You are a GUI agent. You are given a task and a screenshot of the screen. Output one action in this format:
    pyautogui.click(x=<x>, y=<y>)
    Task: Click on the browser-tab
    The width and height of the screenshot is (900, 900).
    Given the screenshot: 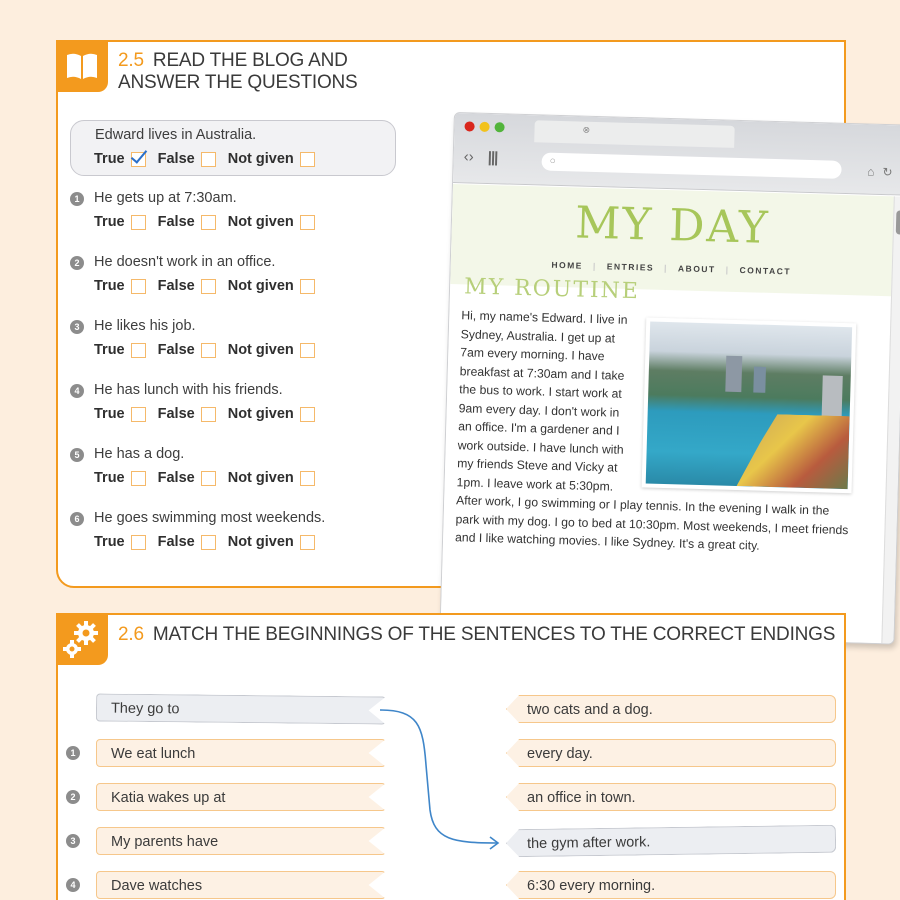 What is the action you would take?
    pyautogui.click(x=634, y=134)
    